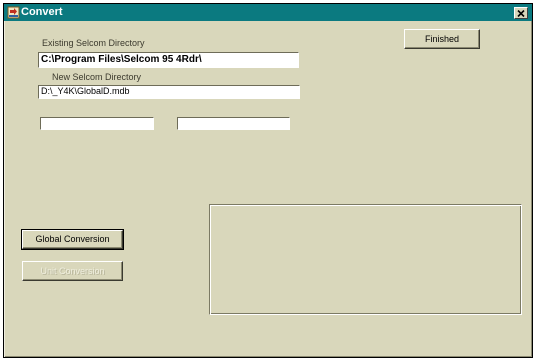 This screenshot has height=362, width=538. I want to click on global-conversion-button: Global Conversion, so click(72, 239).